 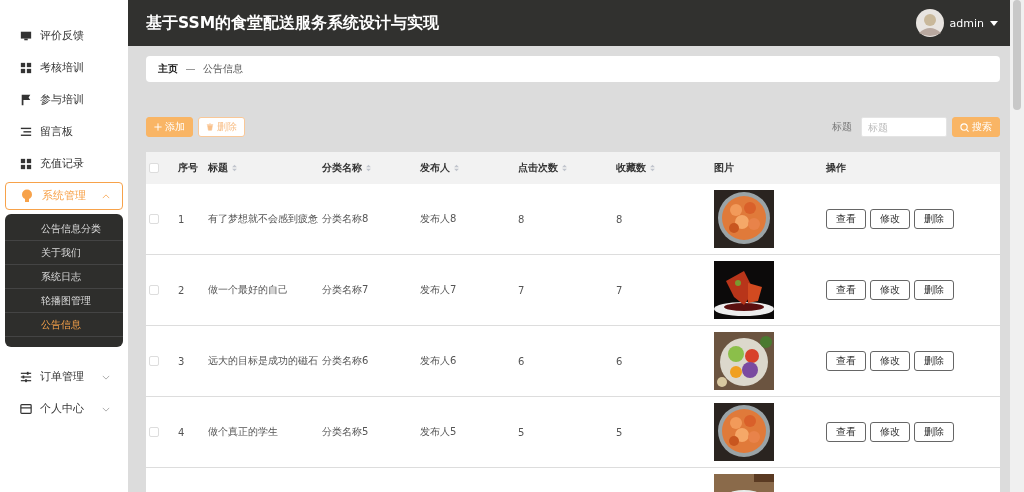 I want to click on submenu-item: 轮播图管理, so click(x=64, y=301).